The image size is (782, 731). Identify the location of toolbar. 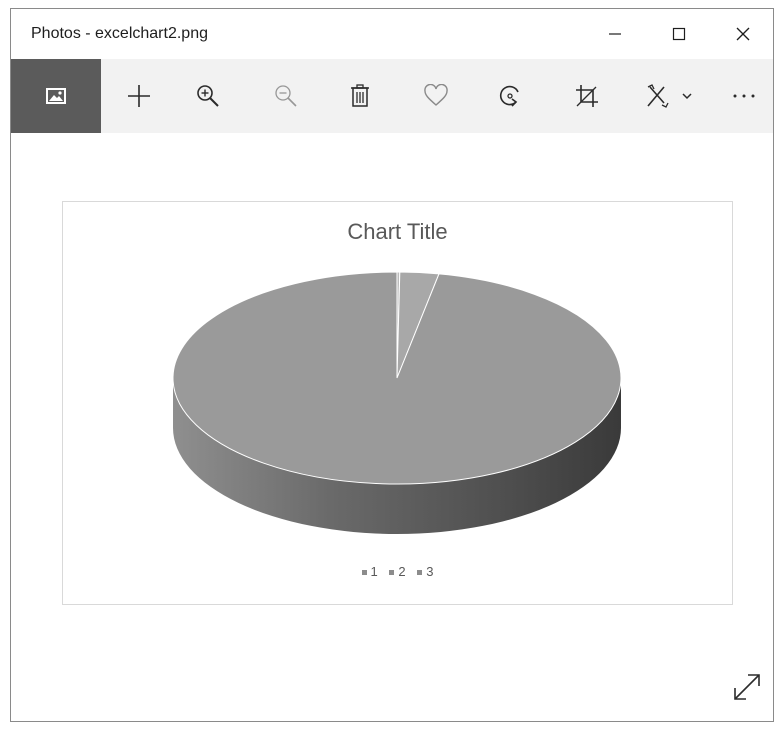
(392, 96).